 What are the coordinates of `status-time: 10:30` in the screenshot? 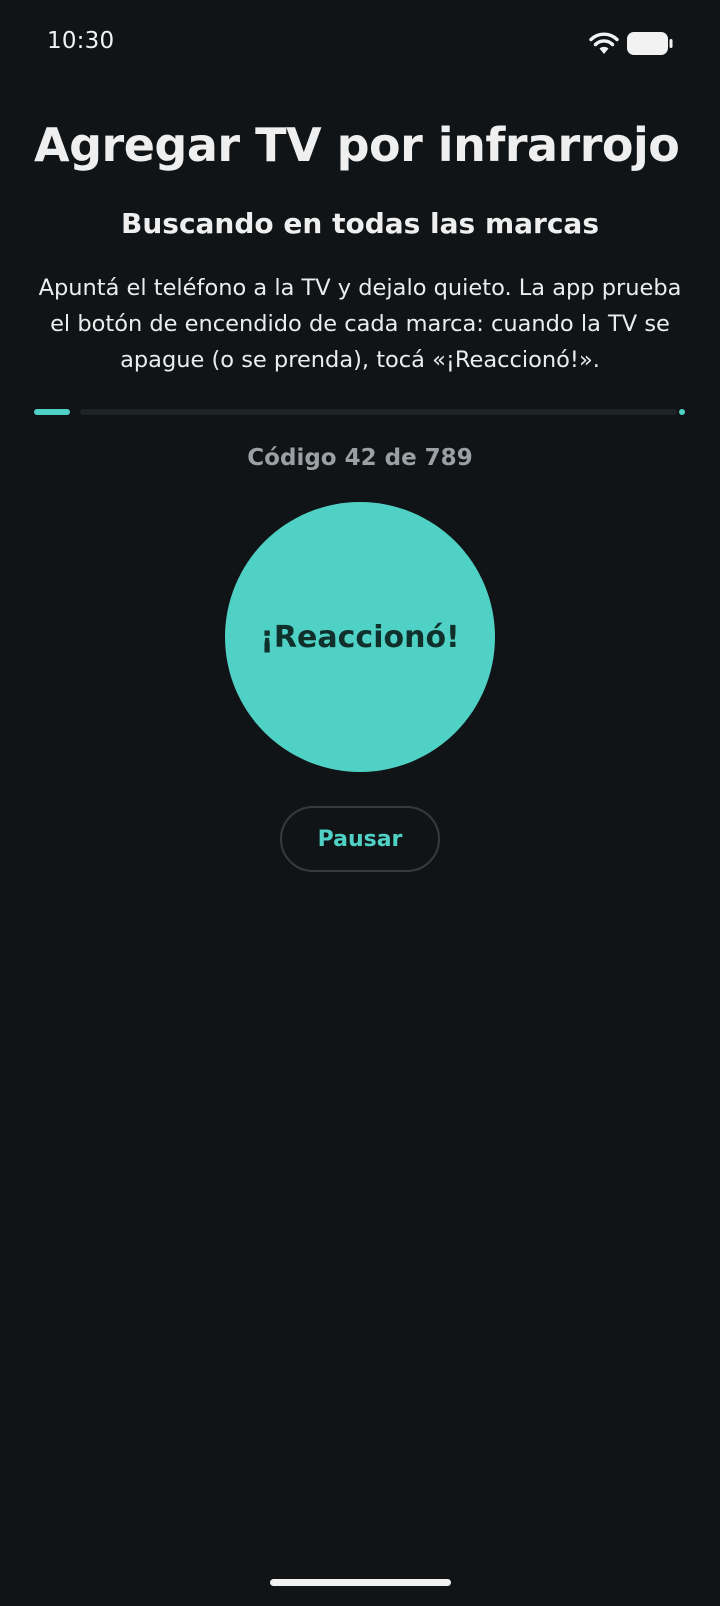 It's located at (81, 41).